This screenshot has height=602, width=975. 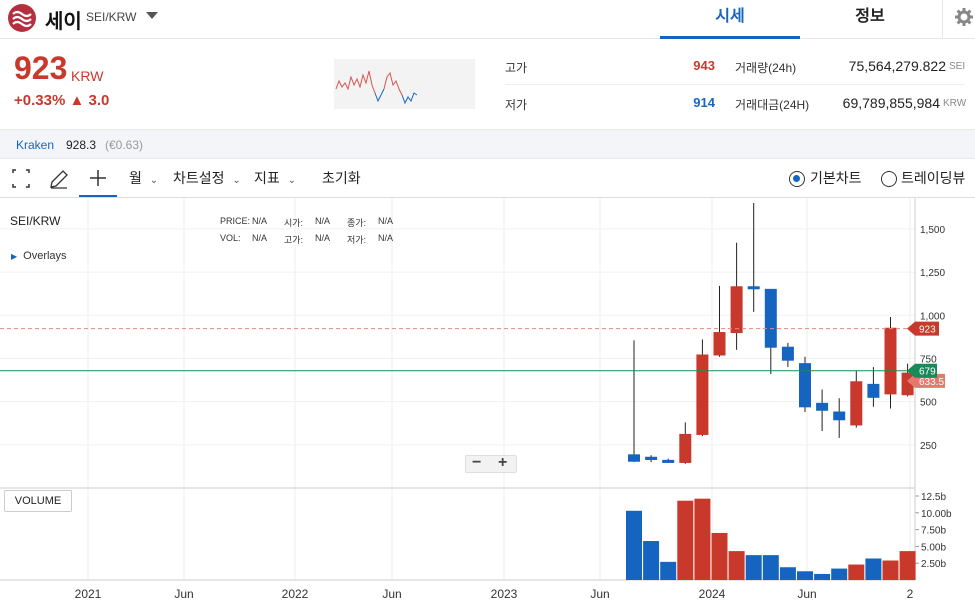 I want to click on price-tick-label: 500, so click(x=928, y=403).